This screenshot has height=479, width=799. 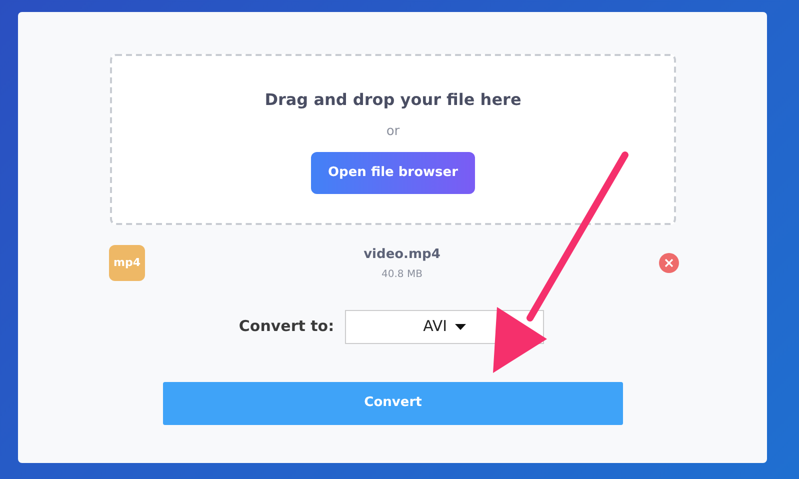 What do you see at coordinates (393, 132) in the screenshot?
I see `separator-text: or` at bounding box center [393, 132].